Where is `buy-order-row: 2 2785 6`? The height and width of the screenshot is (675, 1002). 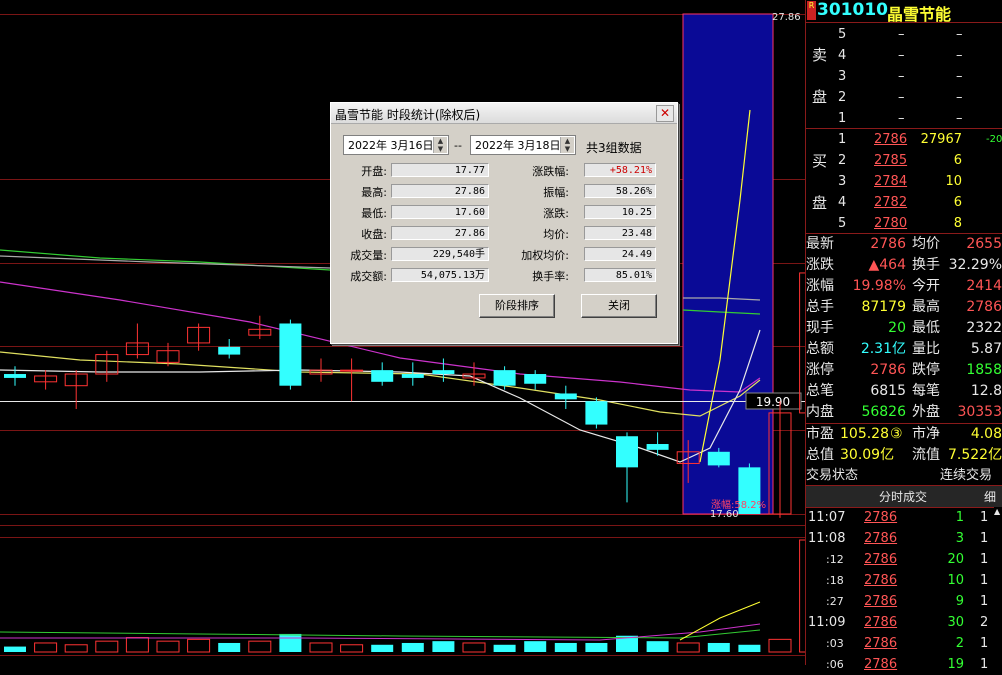 buy-order-row: 2 2785 6 is located at coordinates (904, 160).